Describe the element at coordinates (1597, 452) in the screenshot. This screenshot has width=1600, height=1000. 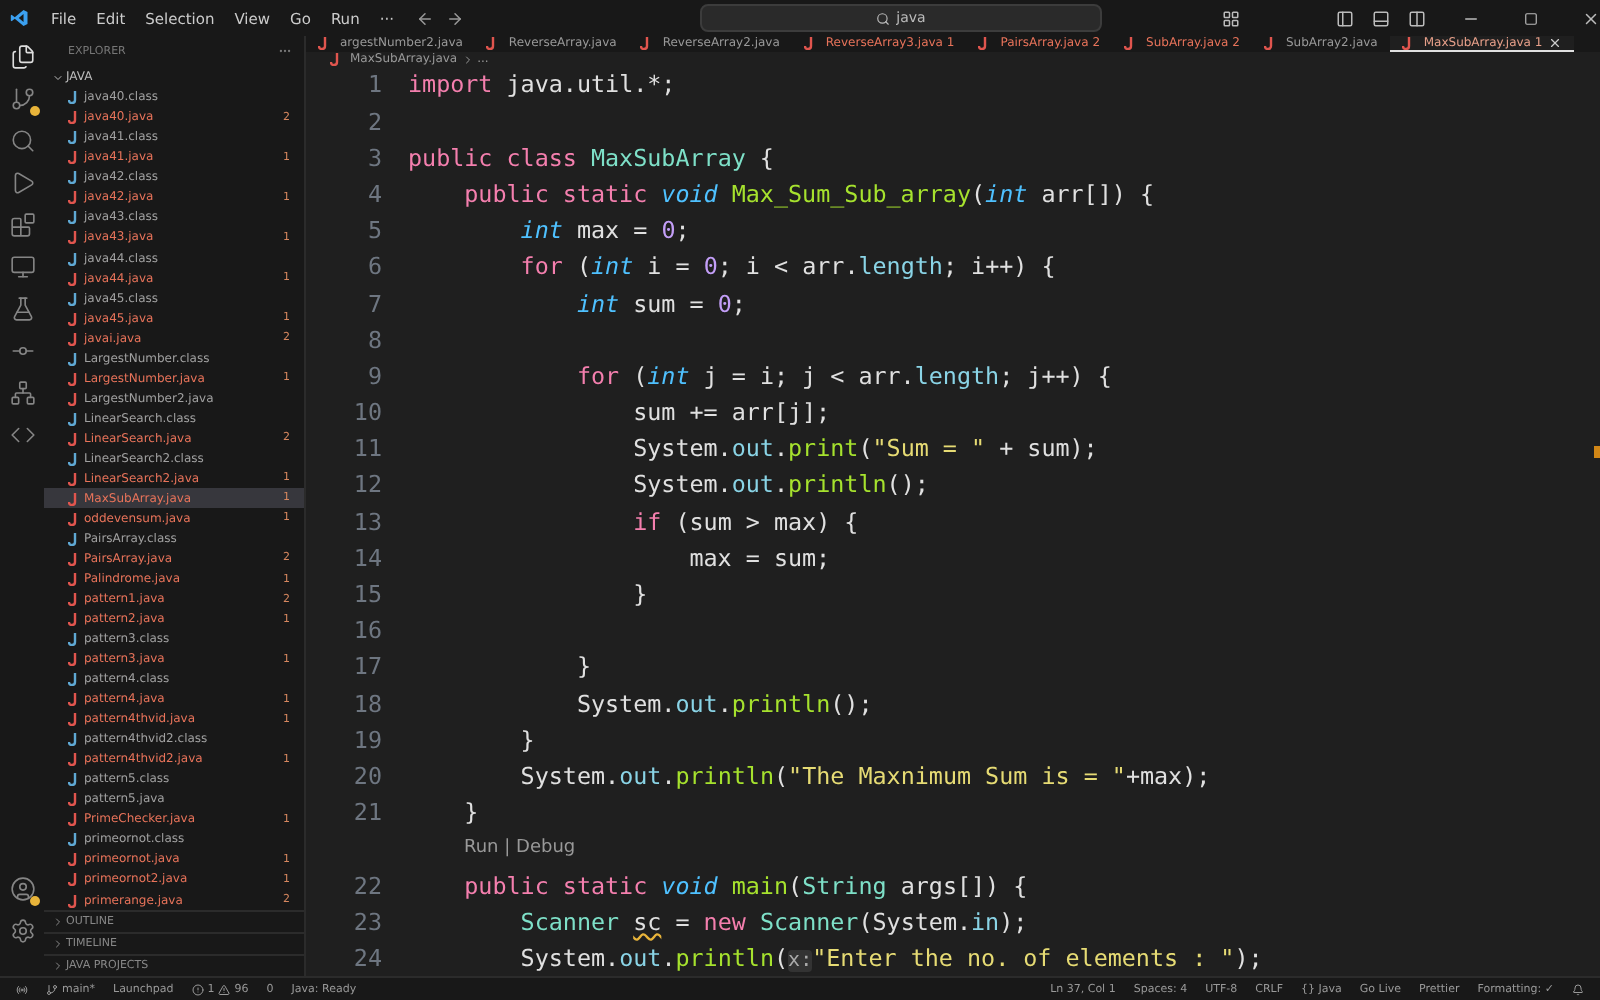
I see `scrollbar-marker` at that location.